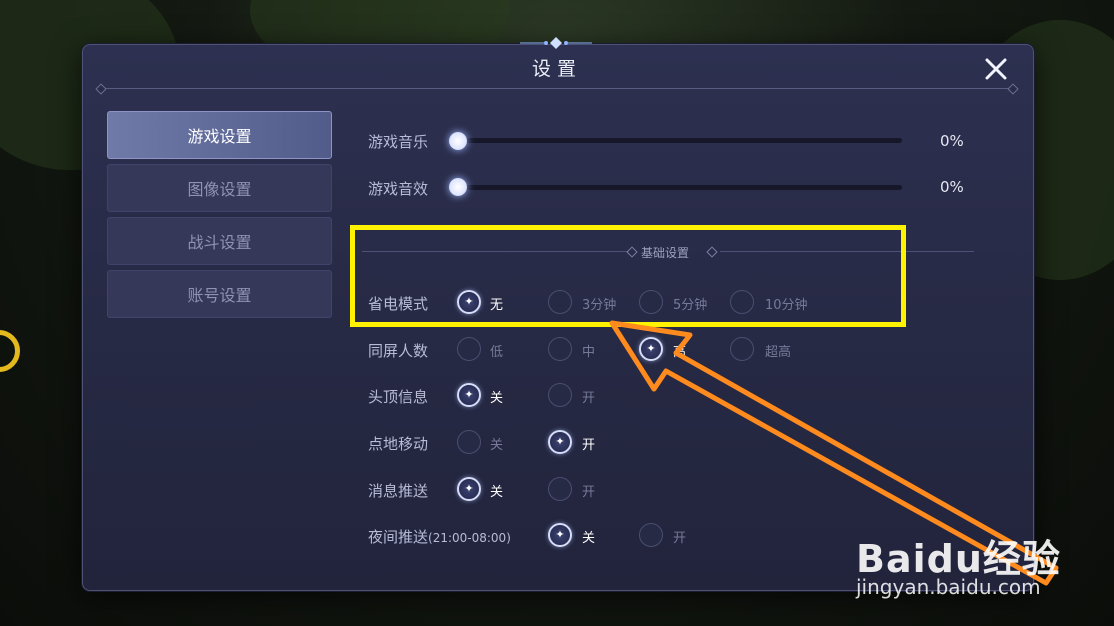 The image size is (1114, 626). Describe the element at coordinates (469, 395) in the screenshot. I see `radio-overhead-info-off` at that location.